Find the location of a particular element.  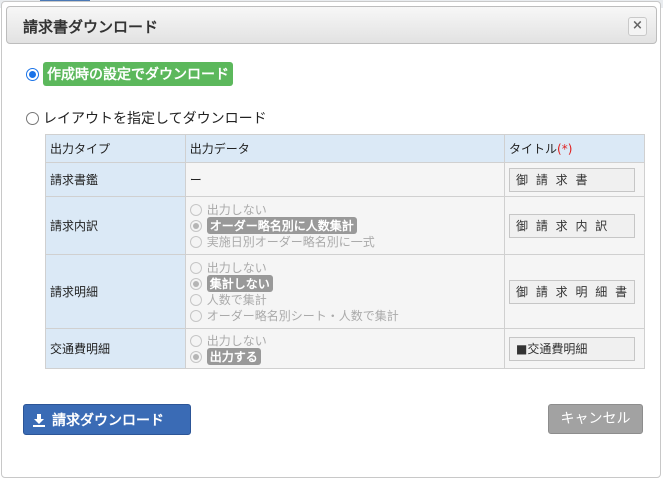

table-header-row: 出力タイプ 出力データ タイトル(*) is located at coordinates (345, 148).